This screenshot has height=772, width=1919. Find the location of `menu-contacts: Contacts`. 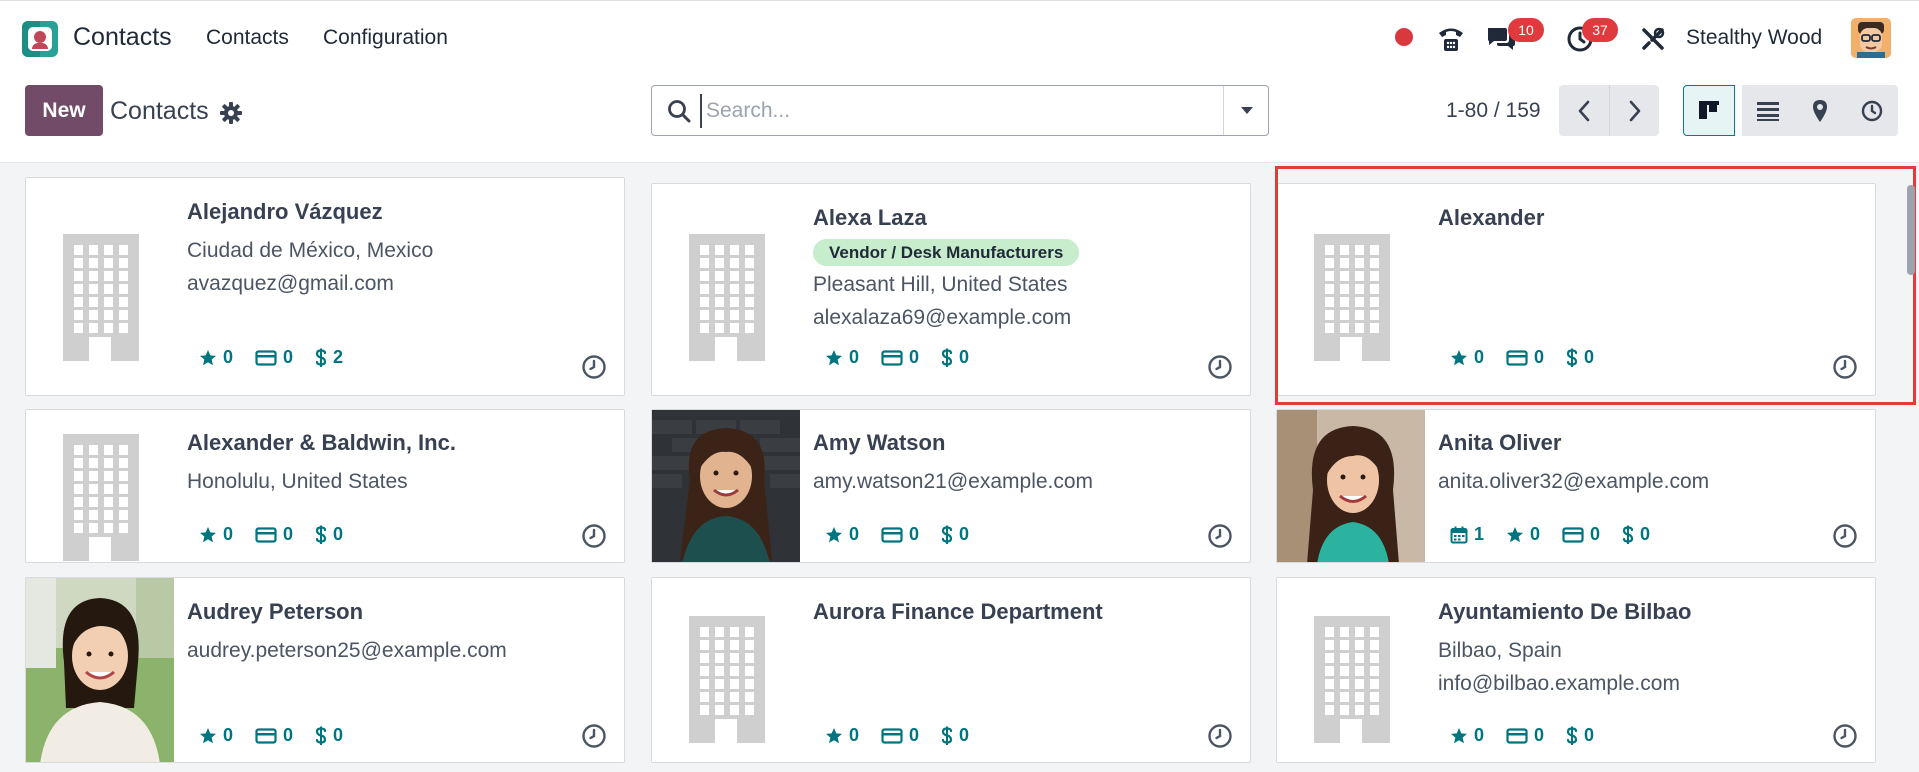

menu-contacts: Contacts is located at coordinates (247, 38).